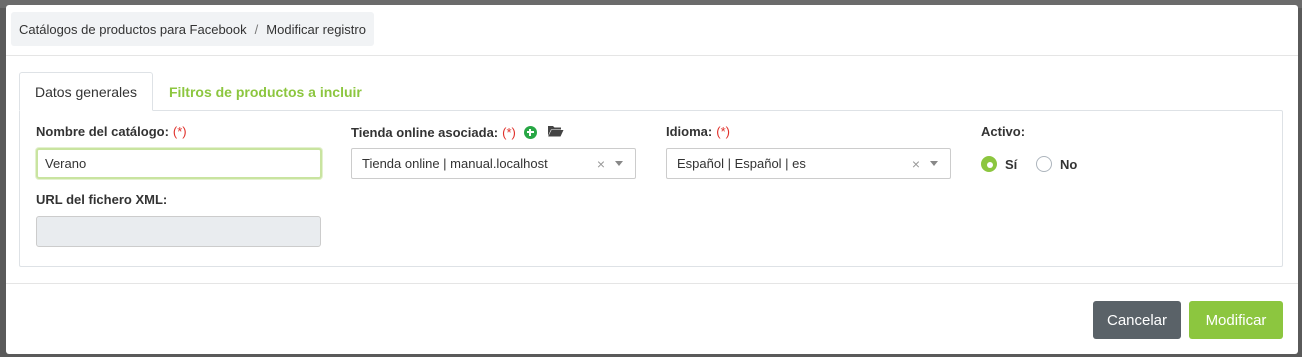 This screenshot has height=357, width=1302. Describe the element at coordinates (133, 29) in the screenshot. I see `breadcrumb-parent: Catálogos de productos para Facebook` at that location.